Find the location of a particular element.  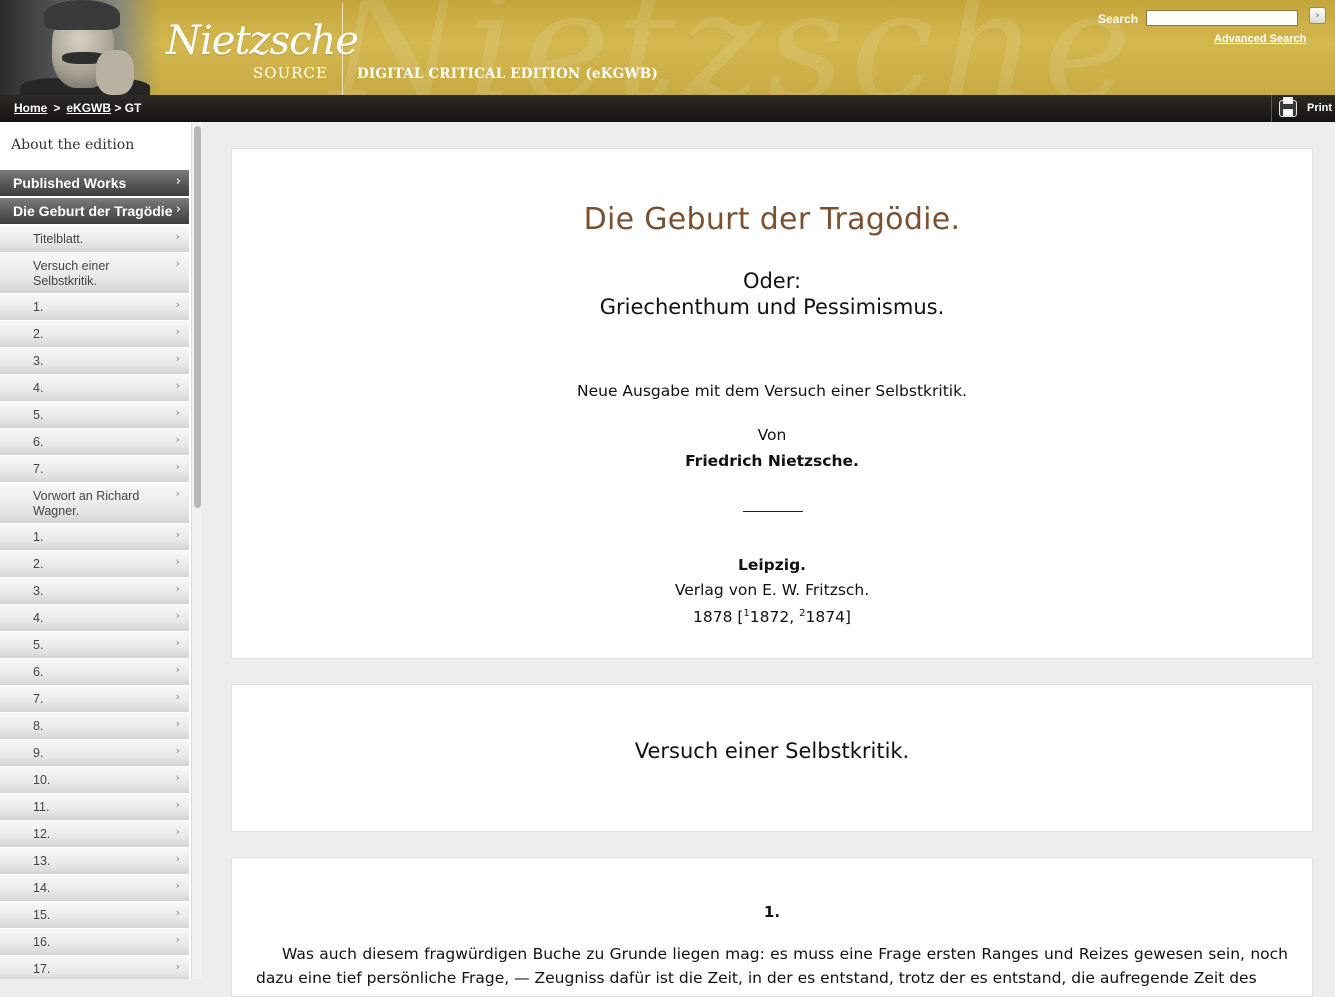

search-label: Search is located at coordinates (1118, 19).